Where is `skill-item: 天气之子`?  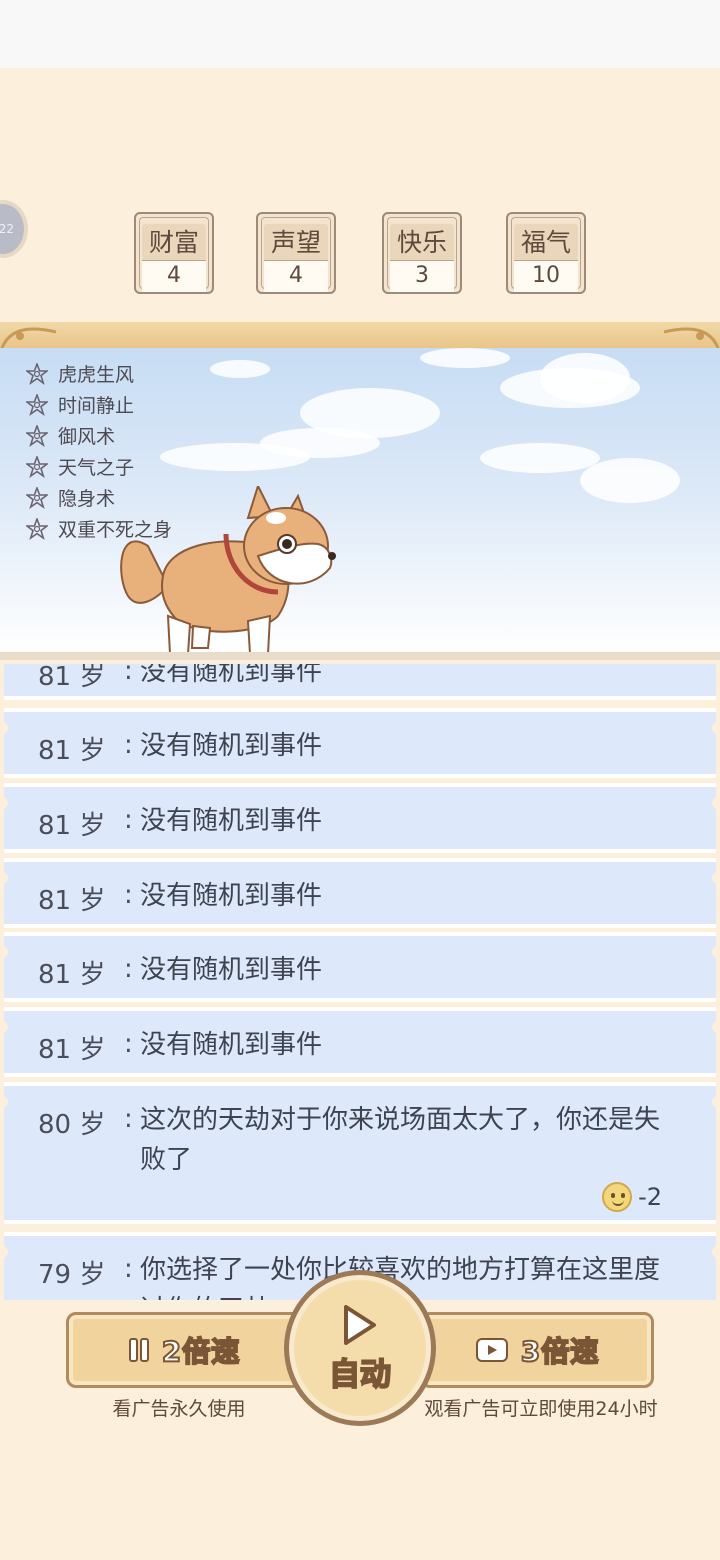
skill-item: 天气之子 is located at coordinates (136, 466).